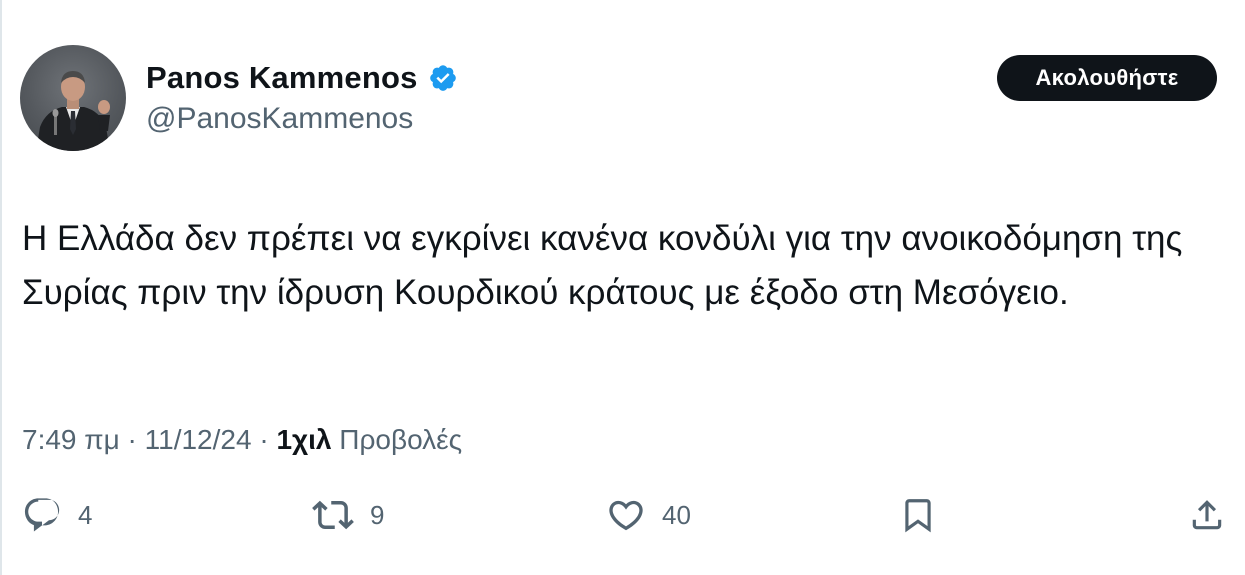 This screenshot has height=575, width=1245. What do you see at coordinates (42, 515) in the screenshot?
I see `reply-icon` at bounding box center [42, 515].